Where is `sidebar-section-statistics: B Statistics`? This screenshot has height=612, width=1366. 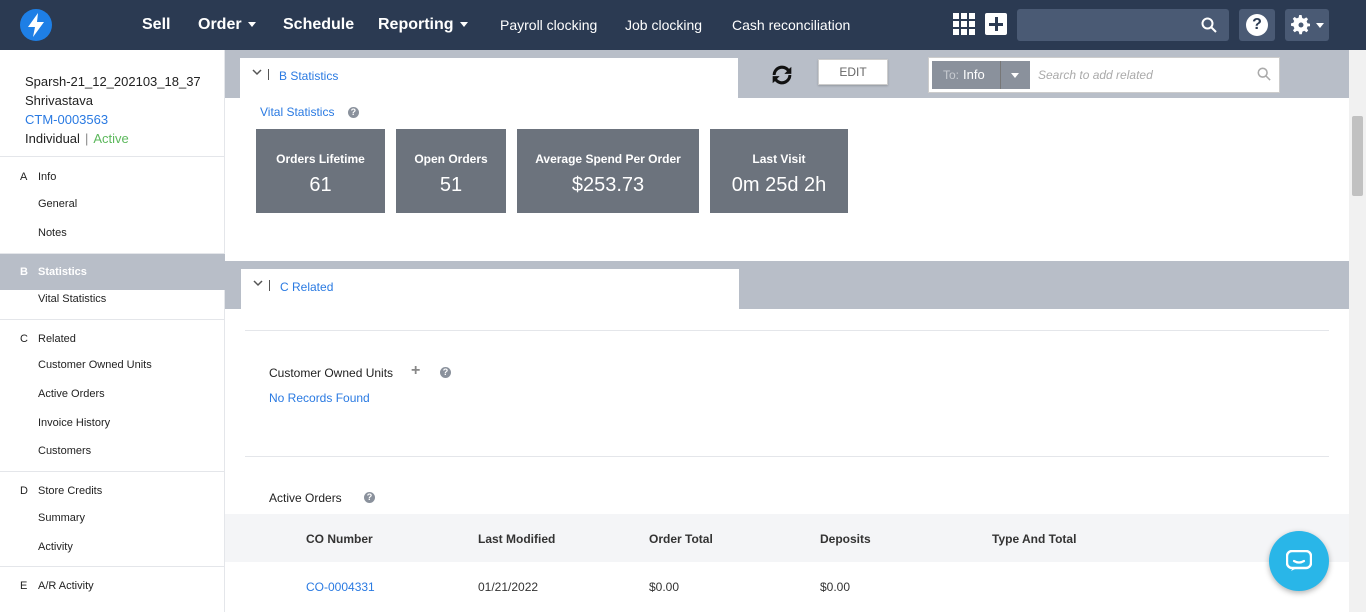 sidebar-section-statistics: B Statistics is located at coordinates (112, 272).